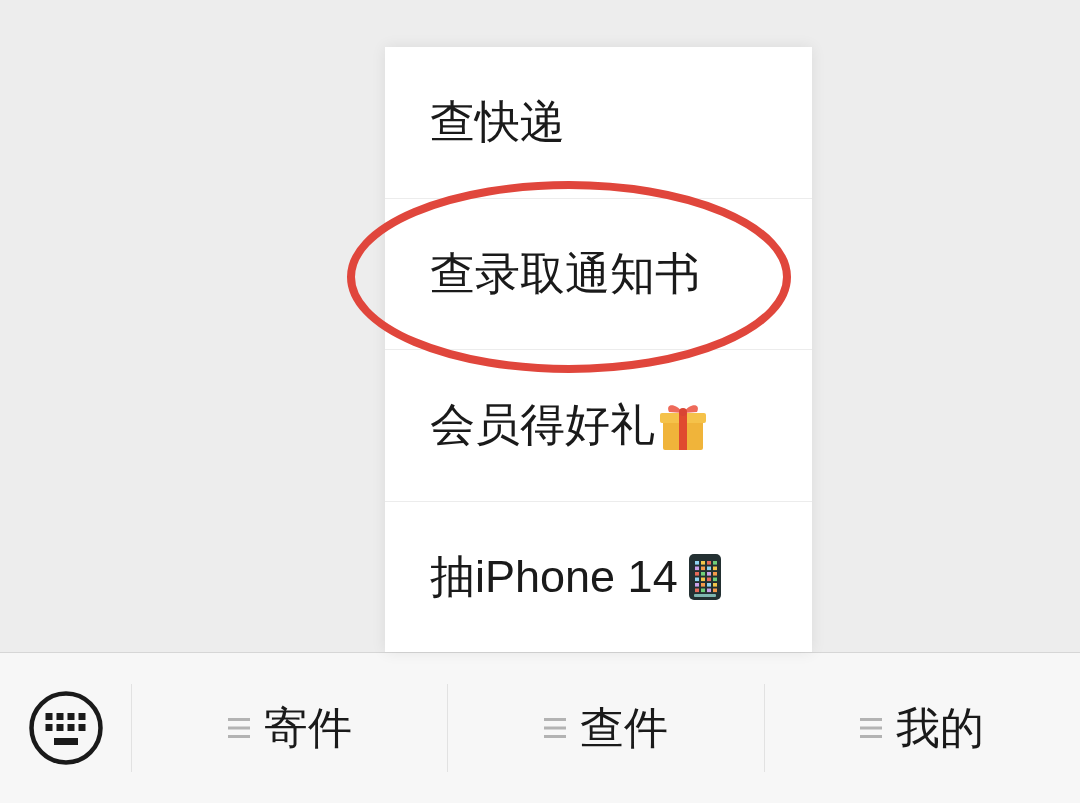 This screenshot has height=803, width=1080. I want to click on phone-icon, so click(704, 576).